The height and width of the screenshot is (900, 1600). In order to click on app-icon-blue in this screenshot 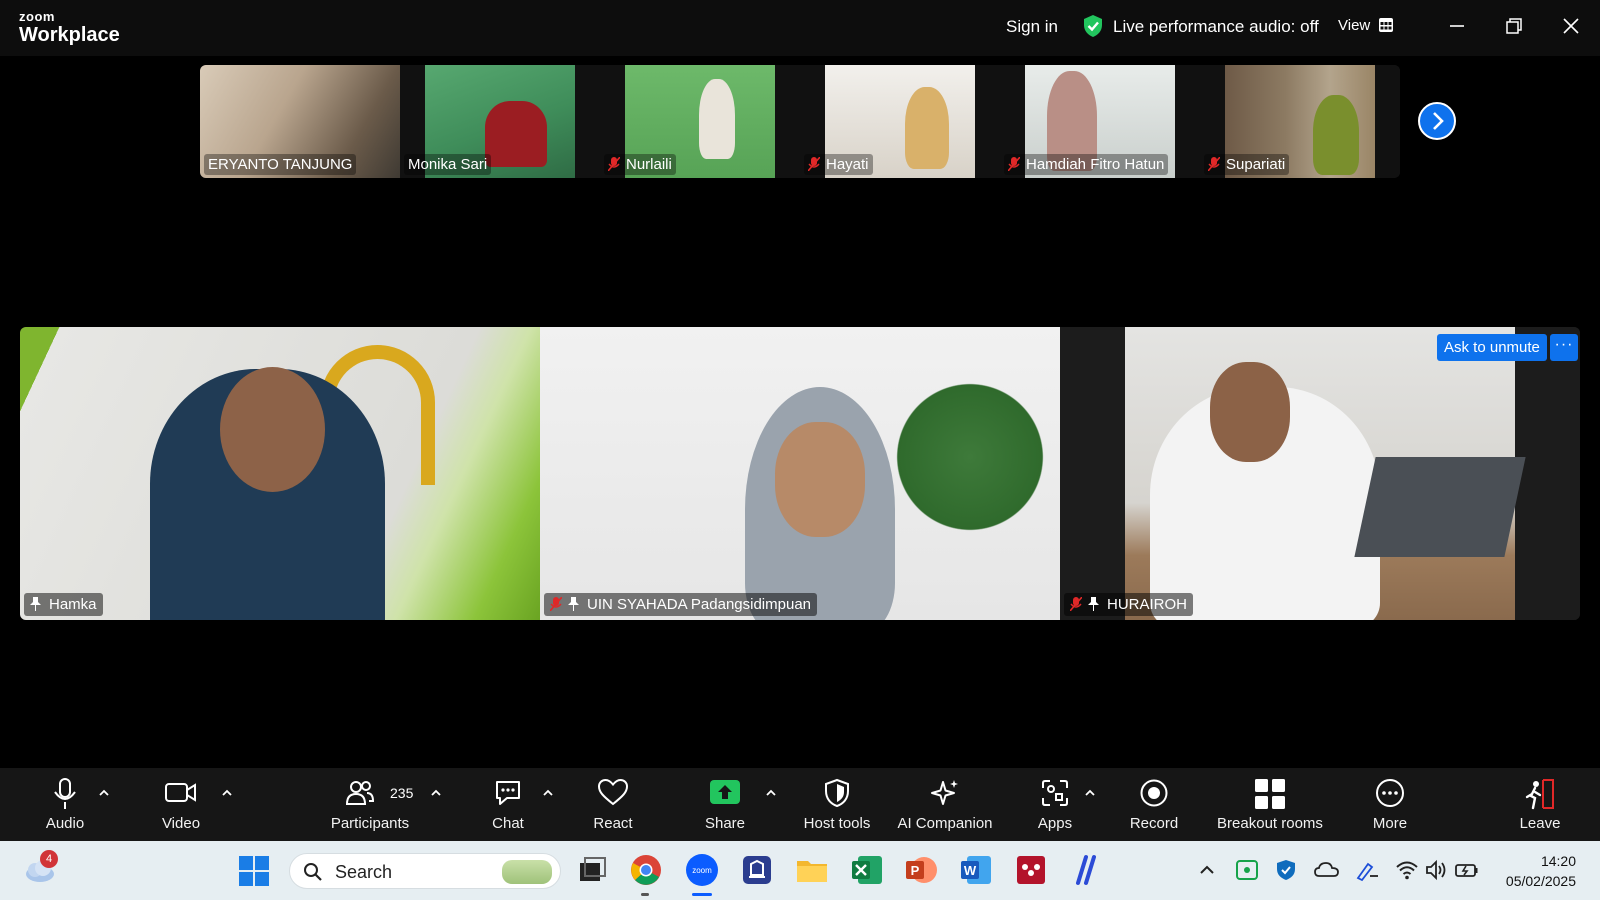, I will do `click(757, 870)`.